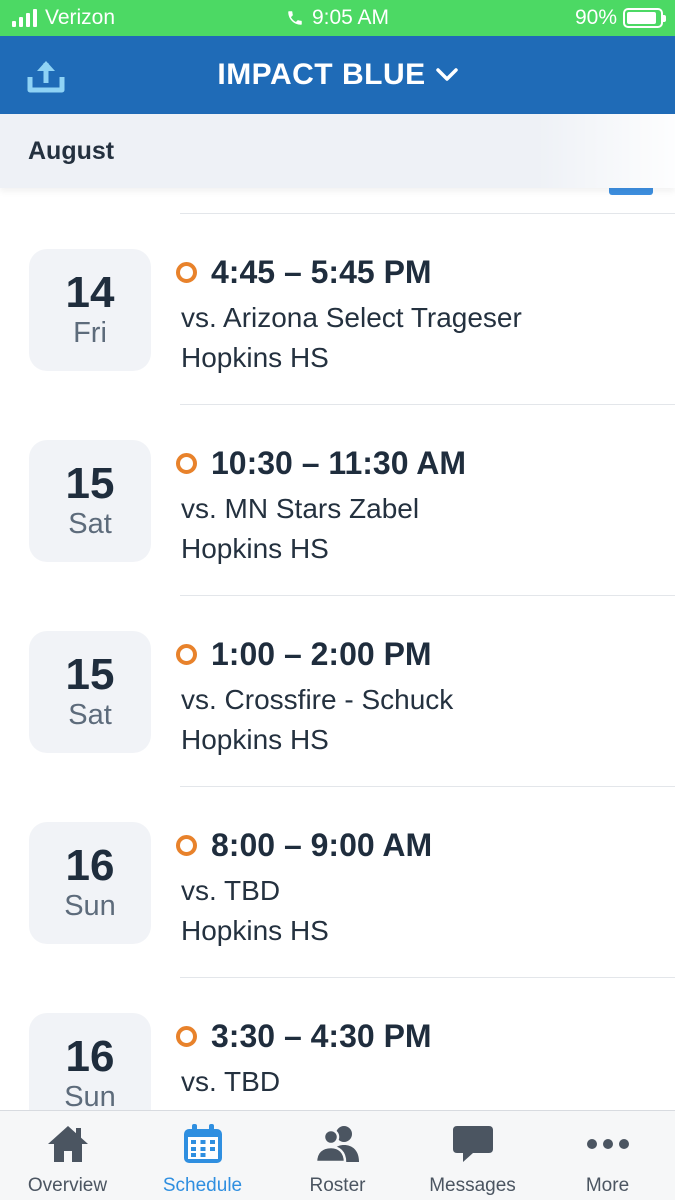  What do you see at coordinates (350, 17) in the screenshot?
I see `status-time: 9:05 AM` at bounding box center [350, 17].